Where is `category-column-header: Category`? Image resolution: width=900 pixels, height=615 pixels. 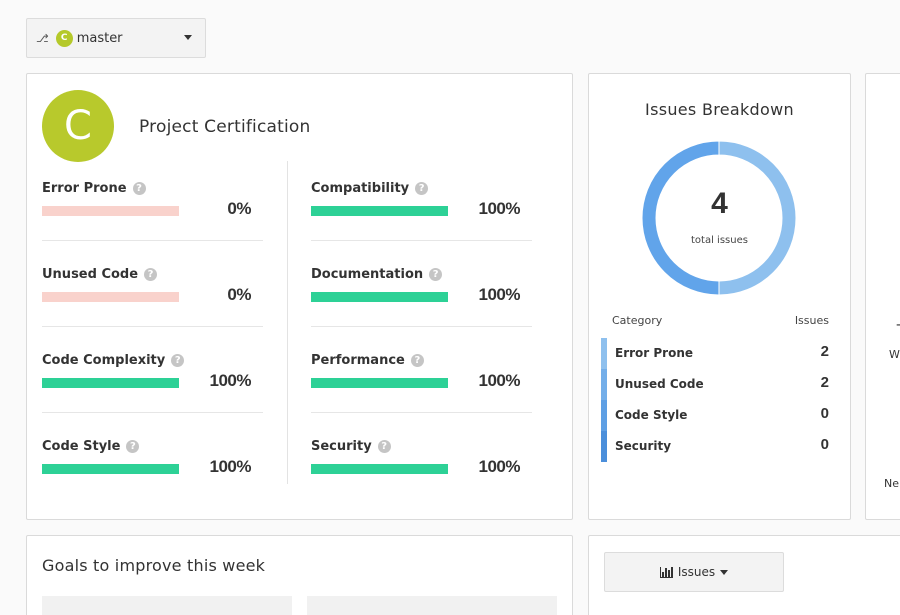
category-column-header: Category is located at coordinates (637, 320).